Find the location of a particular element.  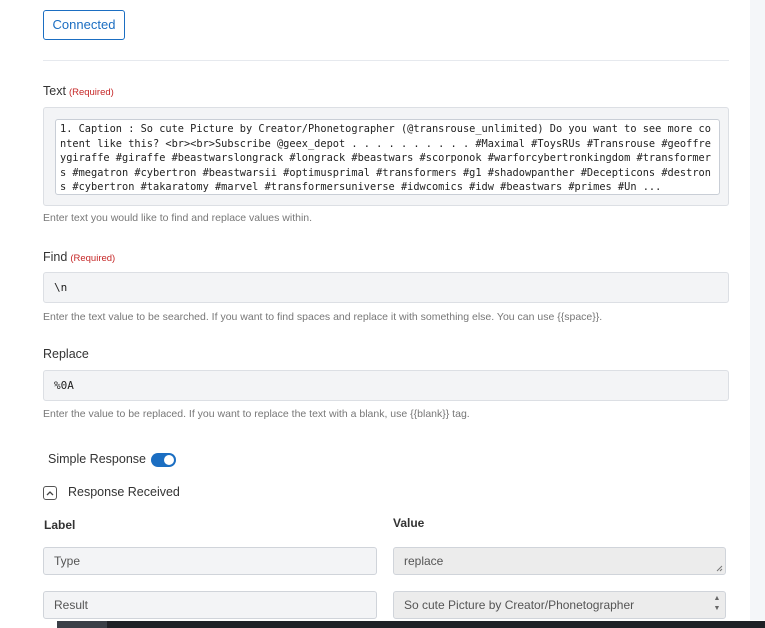

scroll-down-icon: ▼ is located at coordinates (717, 609).